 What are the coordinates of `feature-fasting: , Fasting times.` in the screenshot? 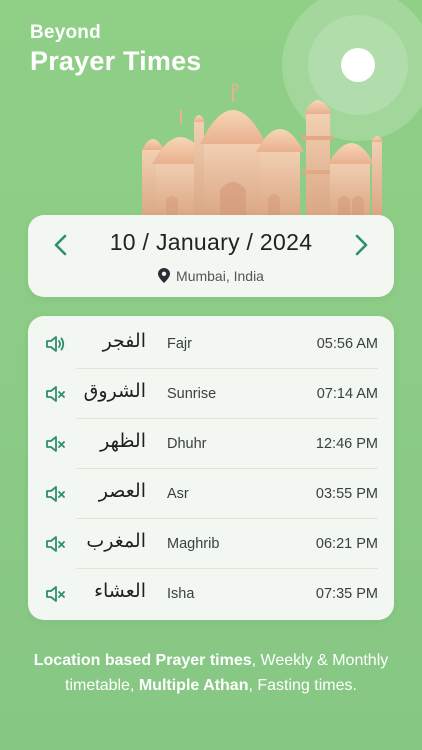 It's located at (302, 685).